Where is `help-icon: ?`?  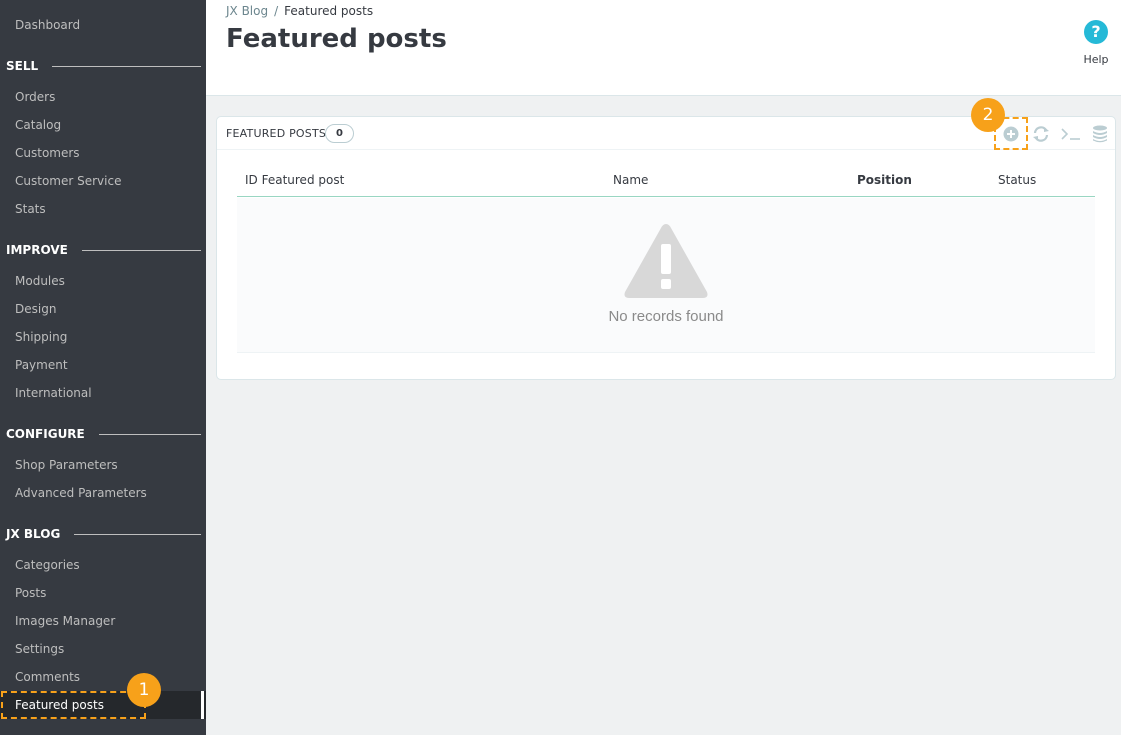
help-icon: ? is located at coordinates (1096, 32).